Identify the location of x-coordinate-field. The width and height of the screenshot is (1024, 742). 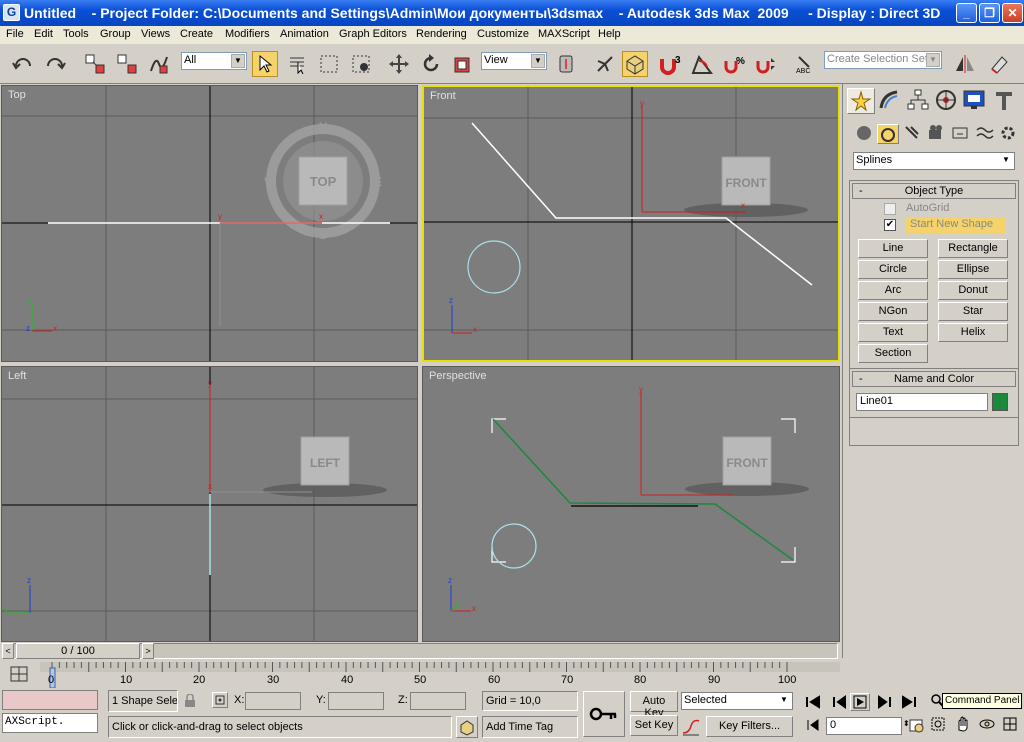
(273, 701).